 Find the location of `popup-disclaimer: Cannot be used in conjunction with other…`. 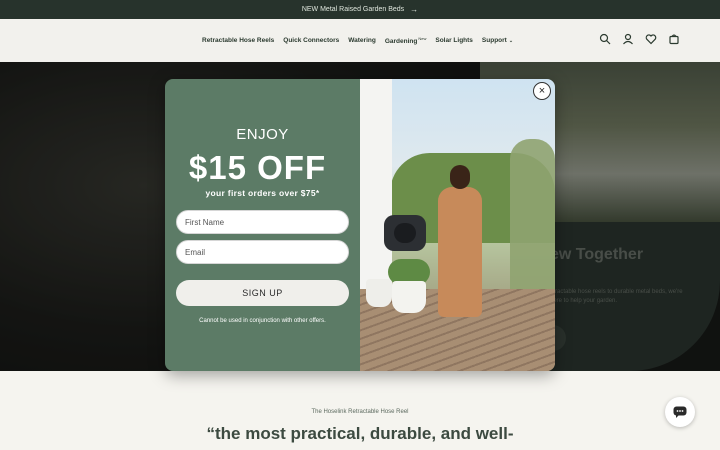

popup-disclaimer: Cannot be used in conjunction with other… is located at coordinates (262, 321).